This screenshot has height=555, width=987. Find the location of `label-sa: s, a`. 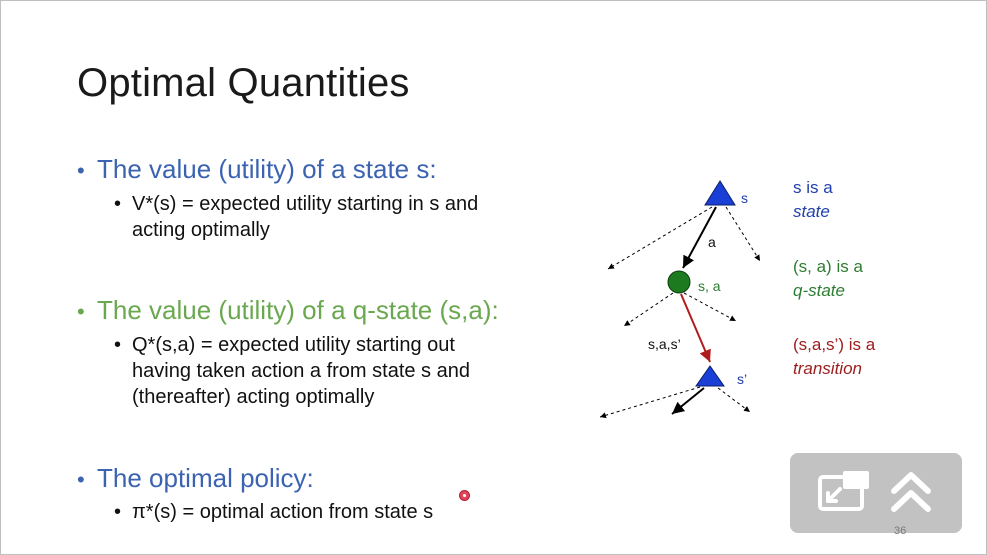

label-sa: s, a is located at coordinates (709, 286).